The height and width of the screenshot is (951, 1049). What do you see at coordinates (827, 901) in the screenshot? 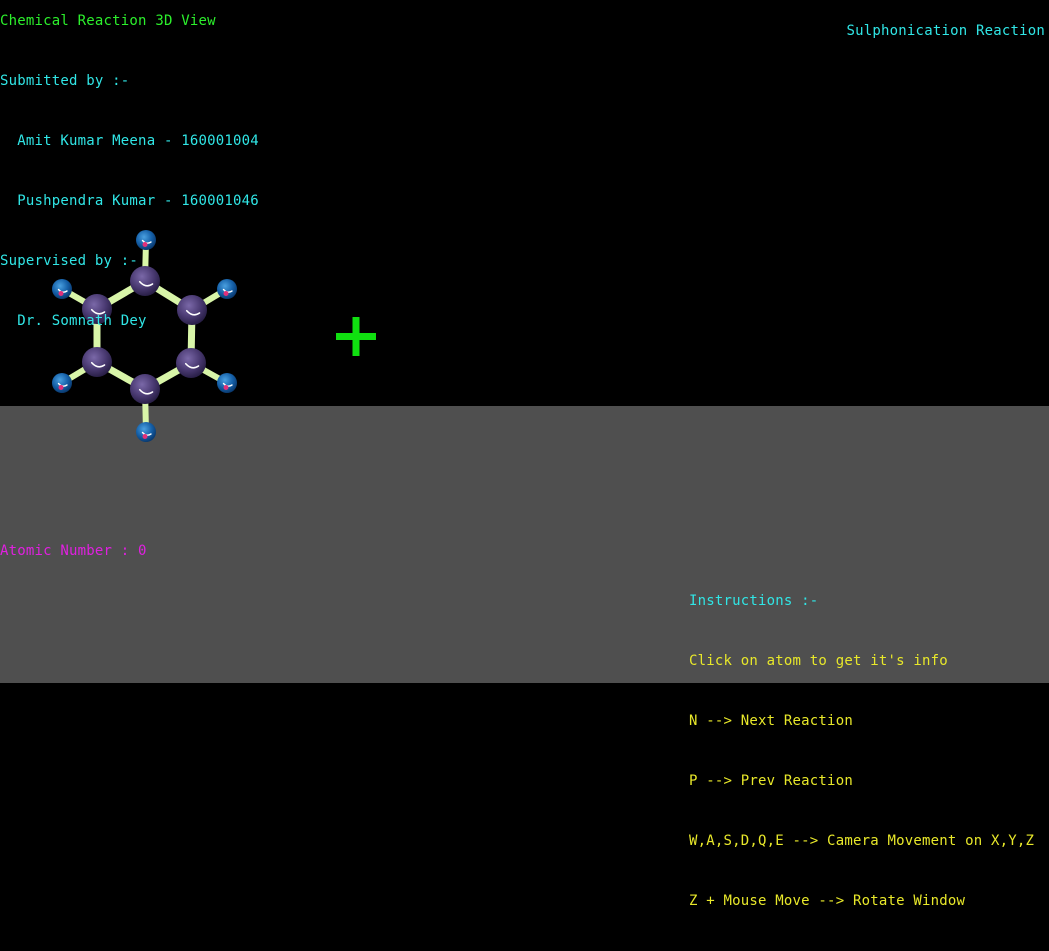
I see `instruction-line: Z + Mouse Move --> Rotate Window` at bounding box center [827, 901].